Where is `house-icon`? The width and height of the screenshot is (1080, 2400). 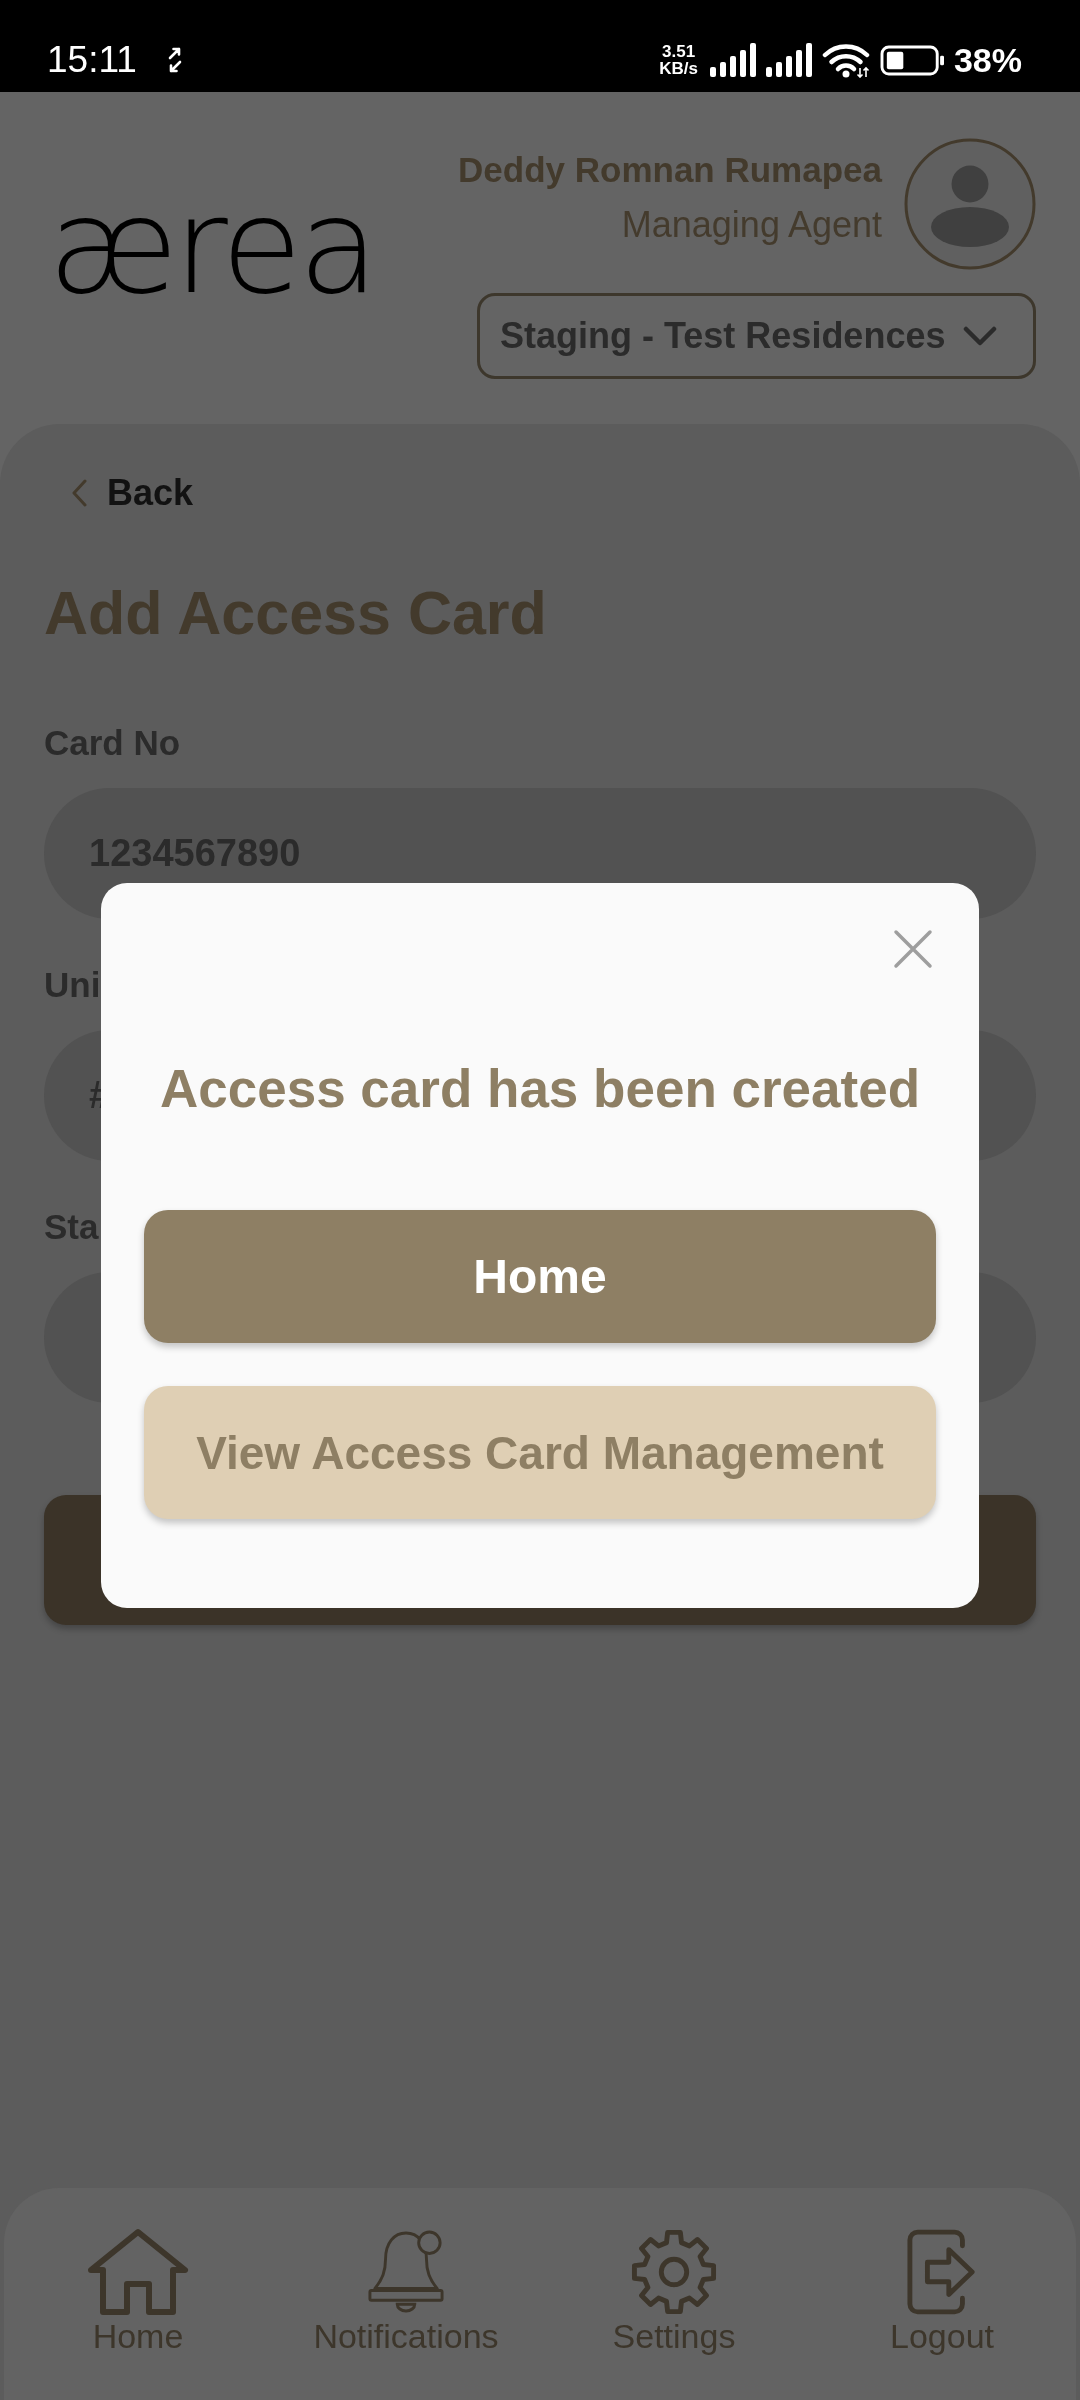 house-icon is located at coordinates (138, 2272).